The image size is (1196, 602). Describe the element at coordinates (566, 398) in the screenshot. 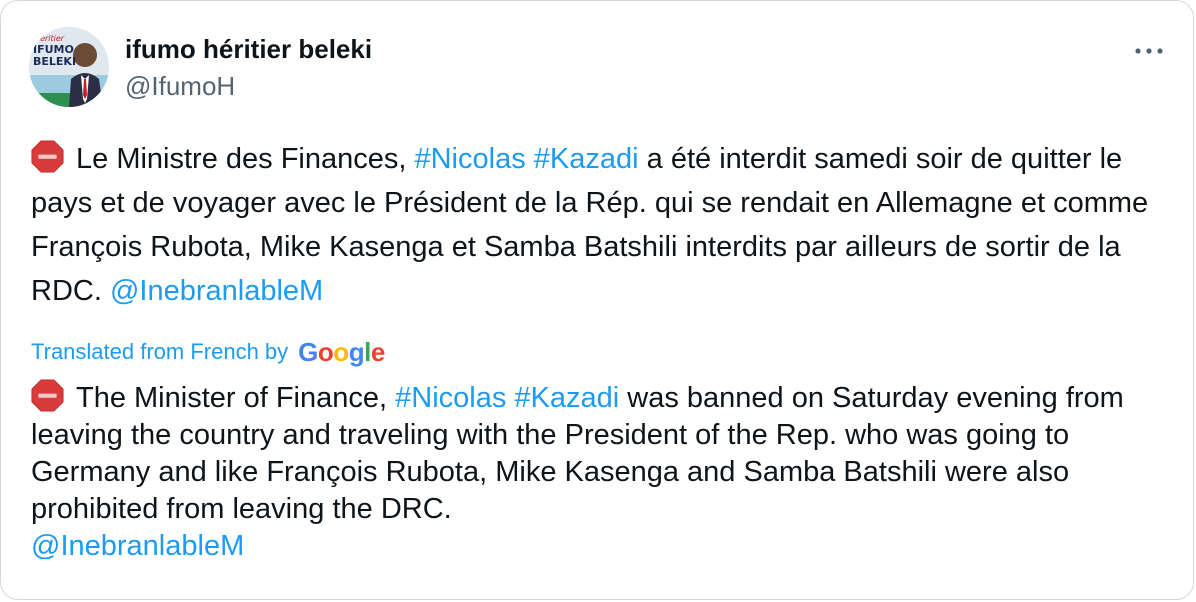

I see `translation-hashtag-kazadi: #Kazadi` at that location.